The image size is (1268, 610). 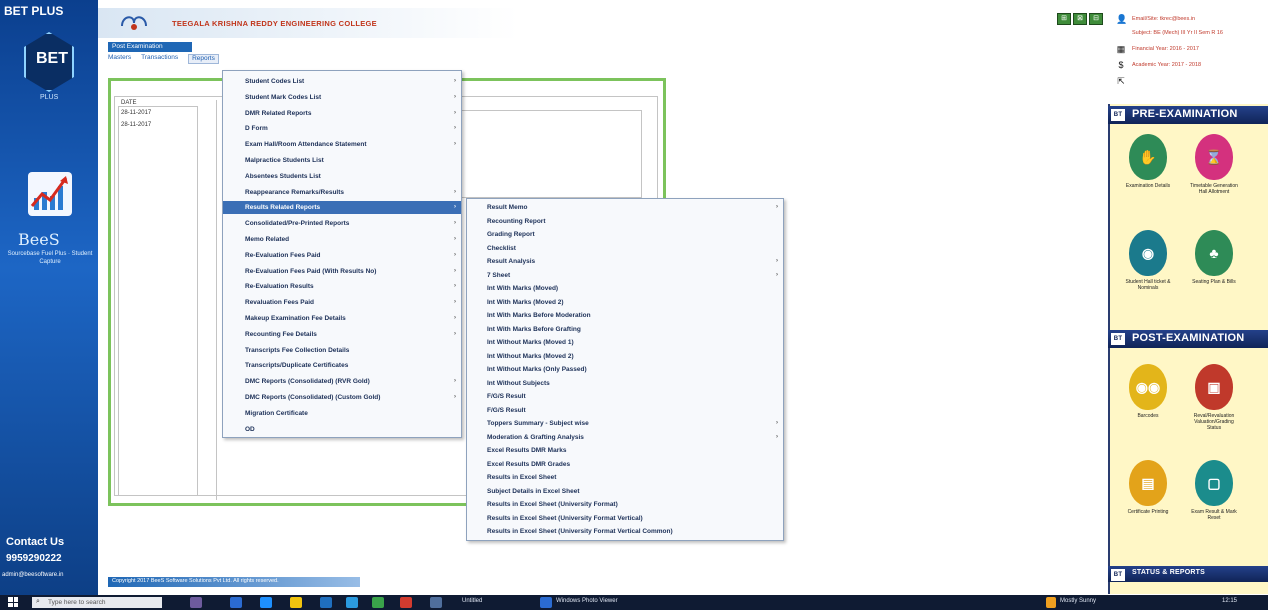 I want to click on menu-item-student-mark-codes-list: Student Mark Codes List ›, so click(x=342, y=97).